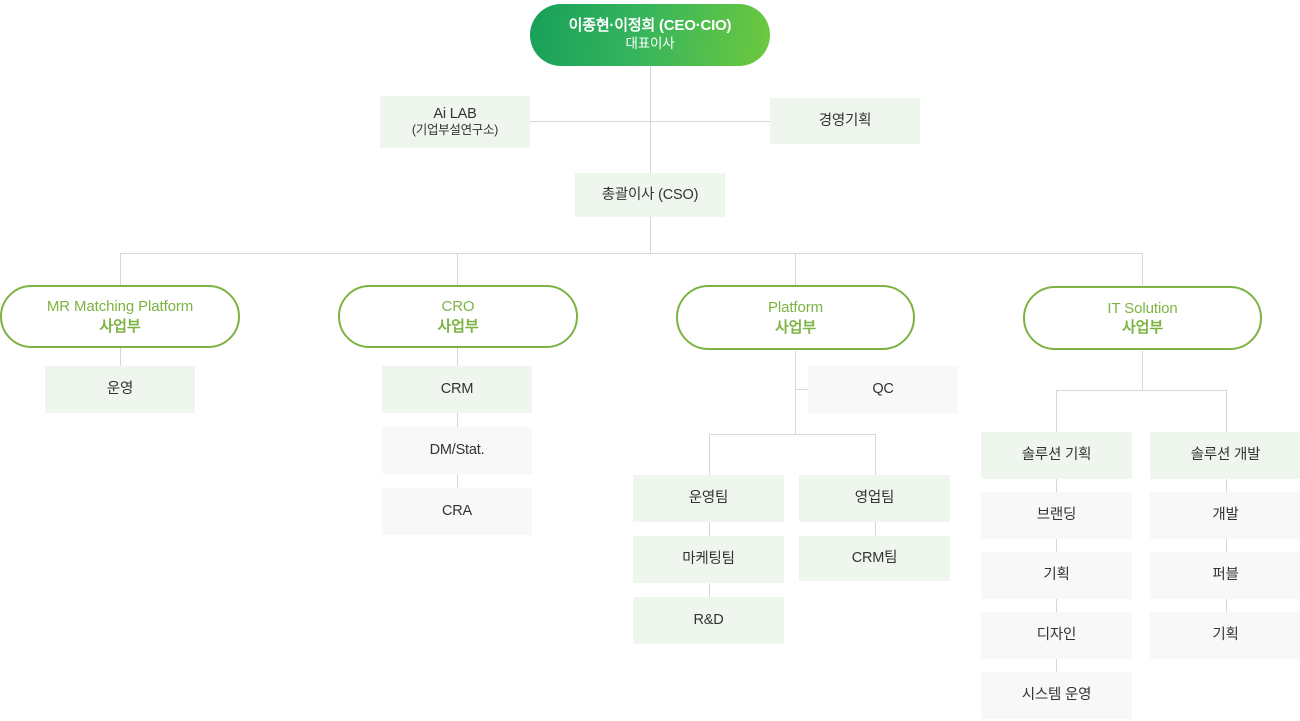 The image size is (1300, 721). I want to click on node-division-it-solution: IT Solution 사업부, so click(1142, 318).